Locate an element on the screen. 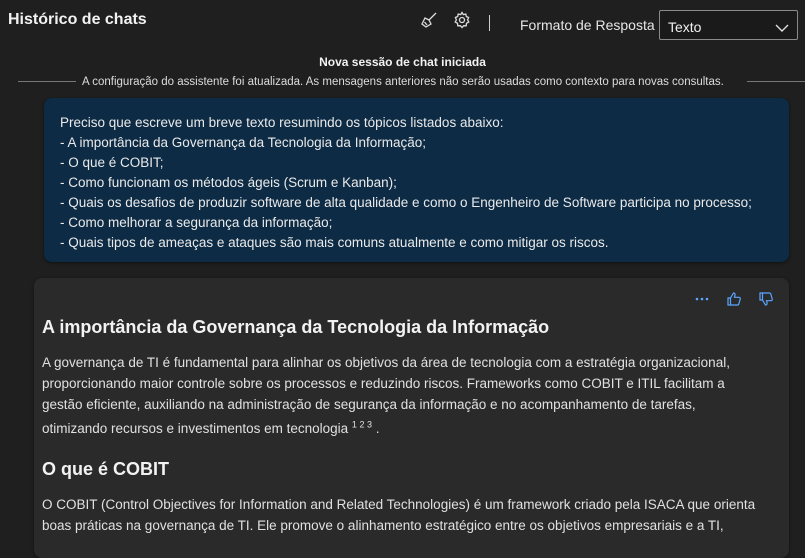  citation-link: 1 is located at coordinates (354, 425).